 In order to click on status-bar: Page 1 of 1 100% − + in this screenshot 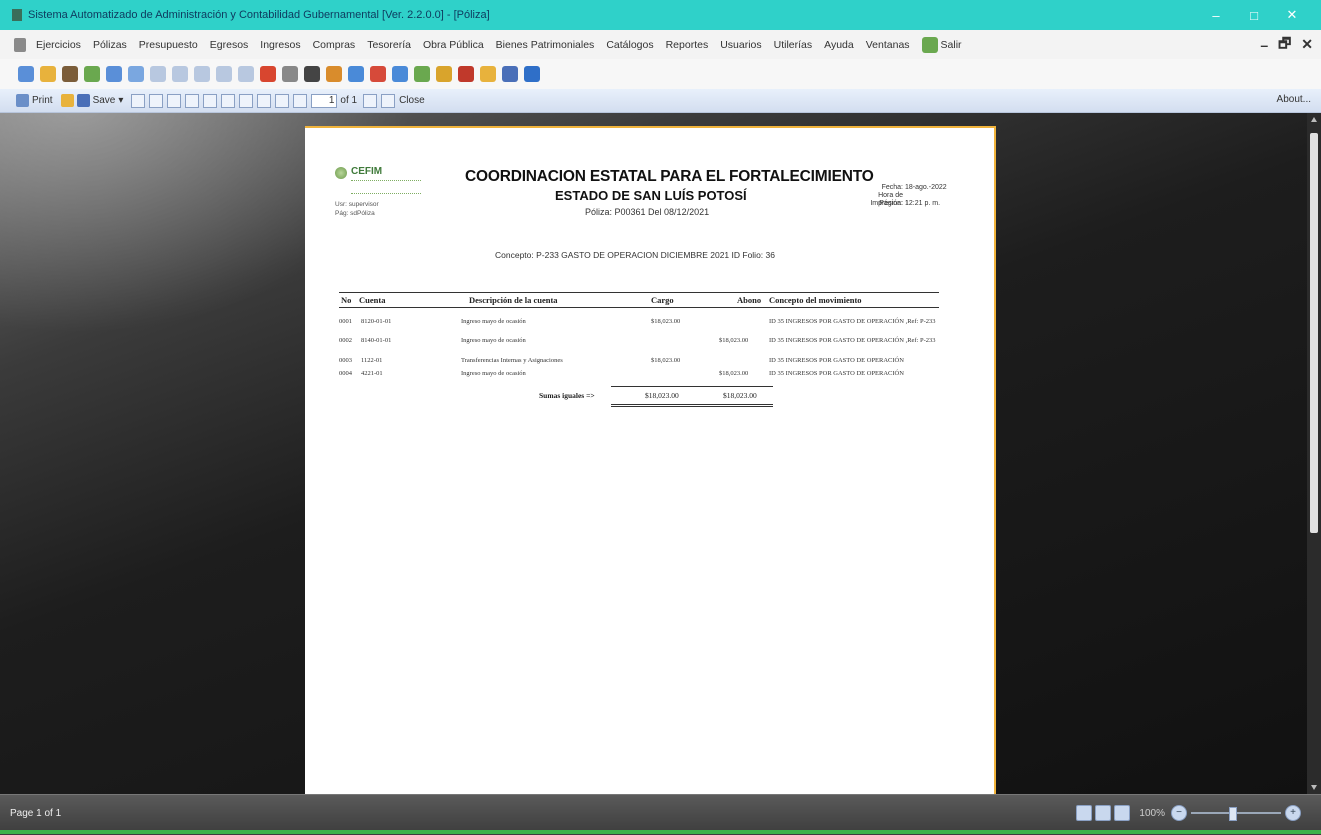, I will do `click(660, 814)`.